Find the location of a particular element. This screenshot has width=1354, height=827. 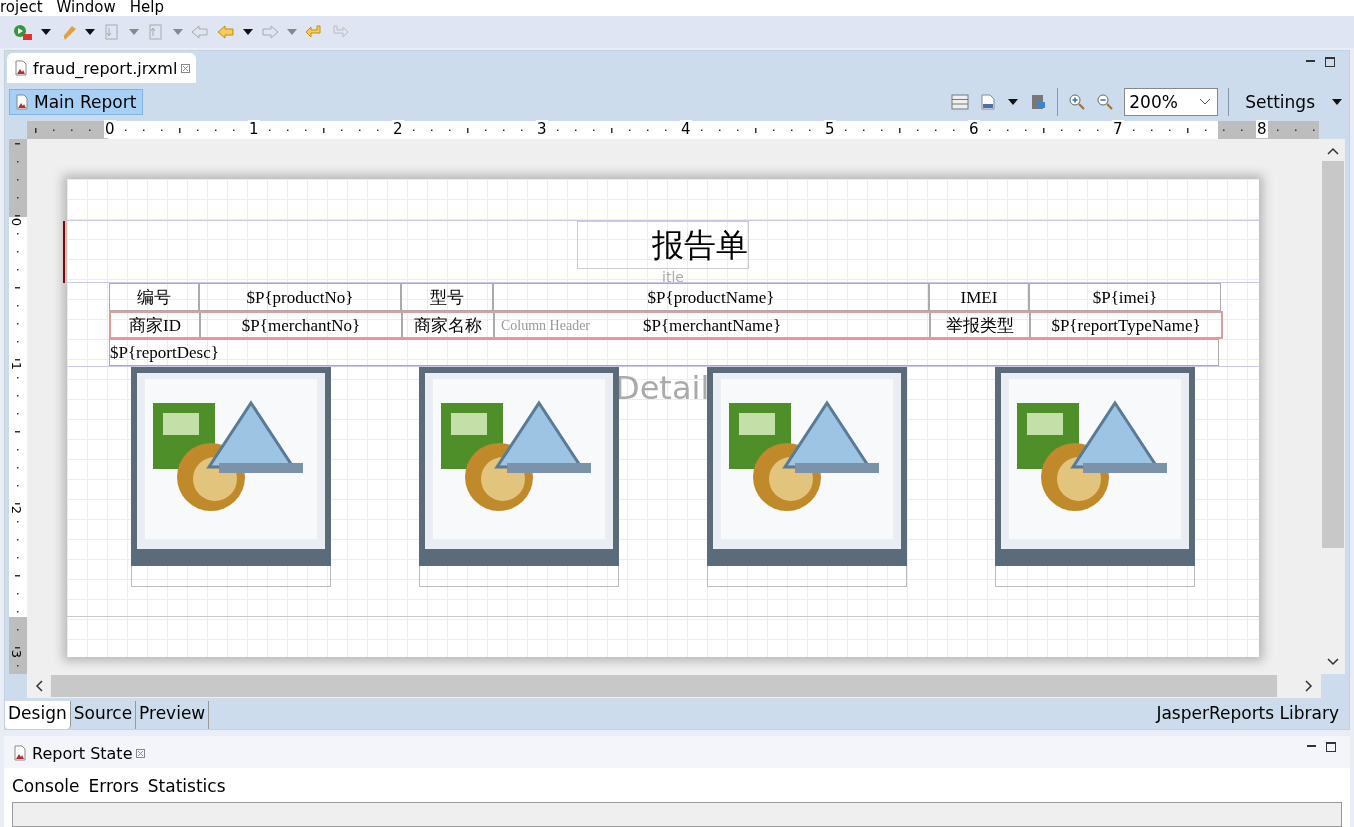

ruler-number: 8 is located at coordinates (1262, 129).